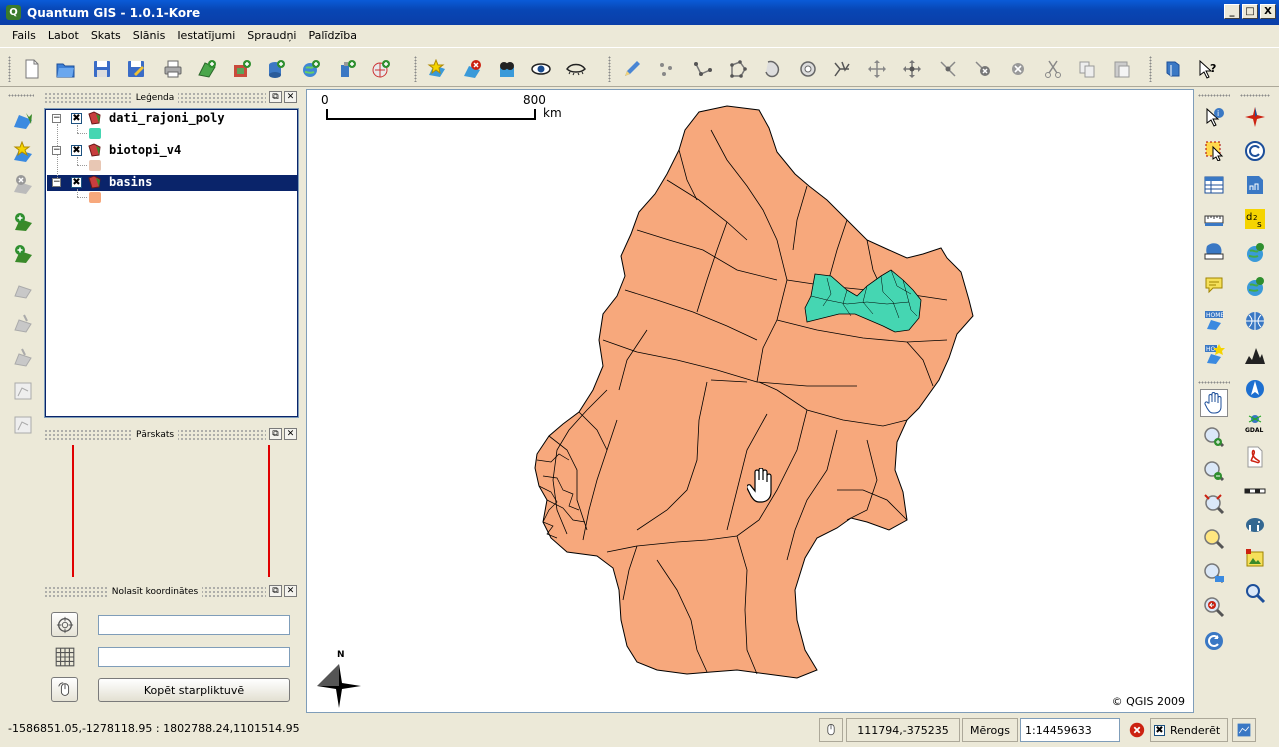  Describe the element at coordinates (1214, 504) in the screenshot. I see `zoom-full-icon` at that location.